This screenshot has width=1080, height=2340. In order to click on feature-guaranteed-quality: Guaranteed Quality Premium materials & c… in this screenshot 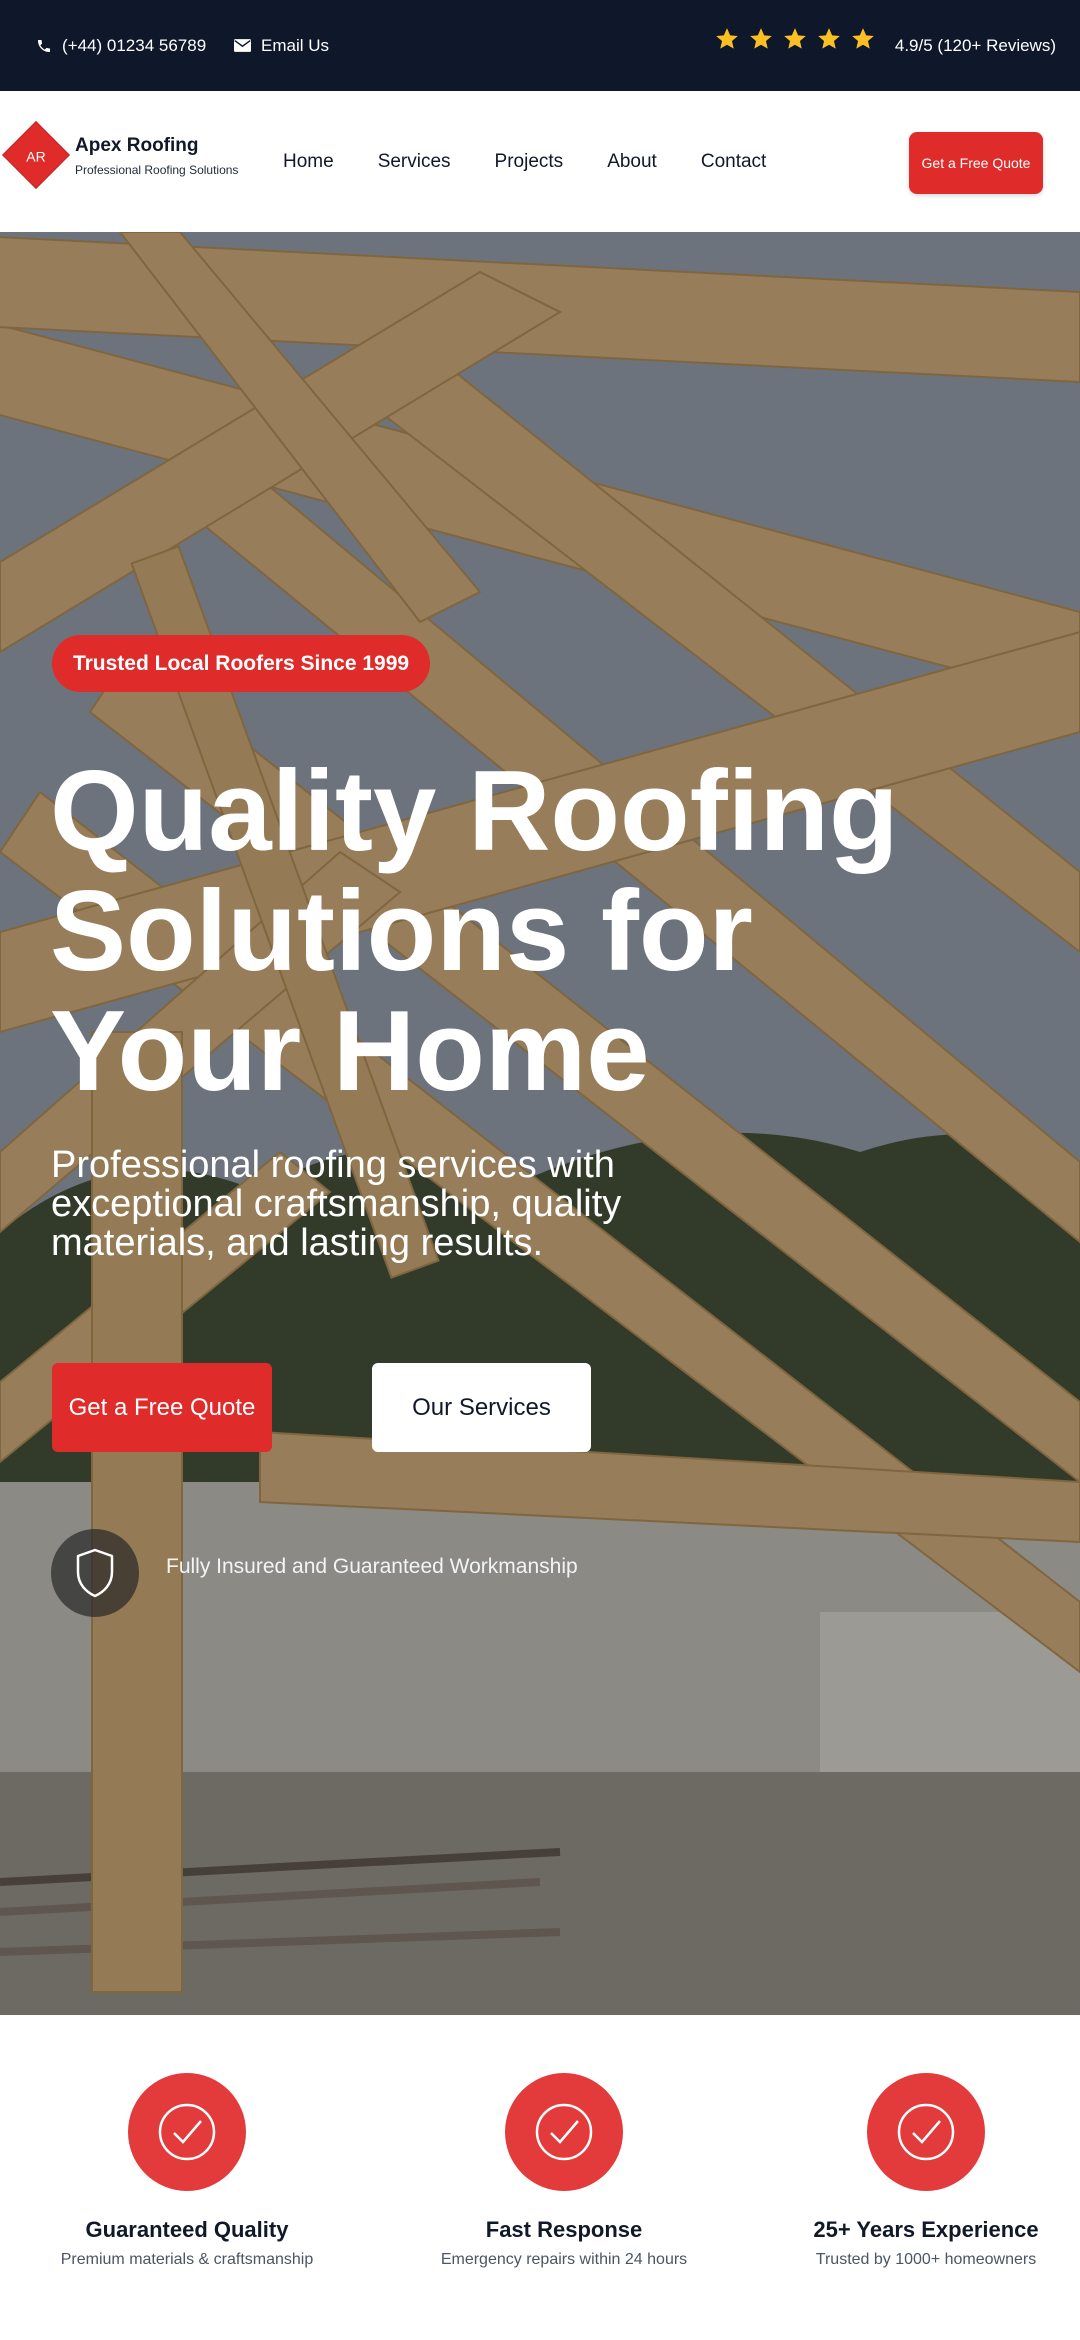, I will do `click(187, 2171)`.